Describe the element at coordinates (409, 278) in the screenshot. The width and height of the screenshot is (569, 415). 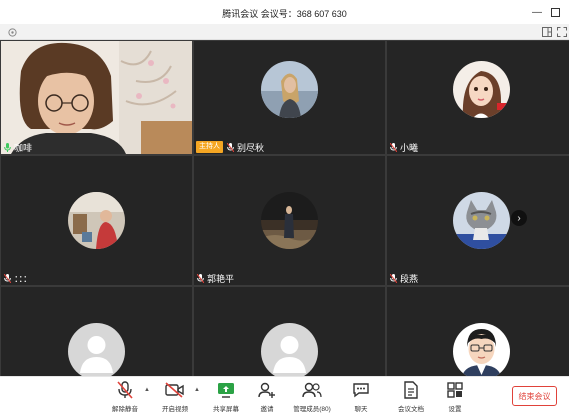
I see `participant-name: 段燕` at that location.